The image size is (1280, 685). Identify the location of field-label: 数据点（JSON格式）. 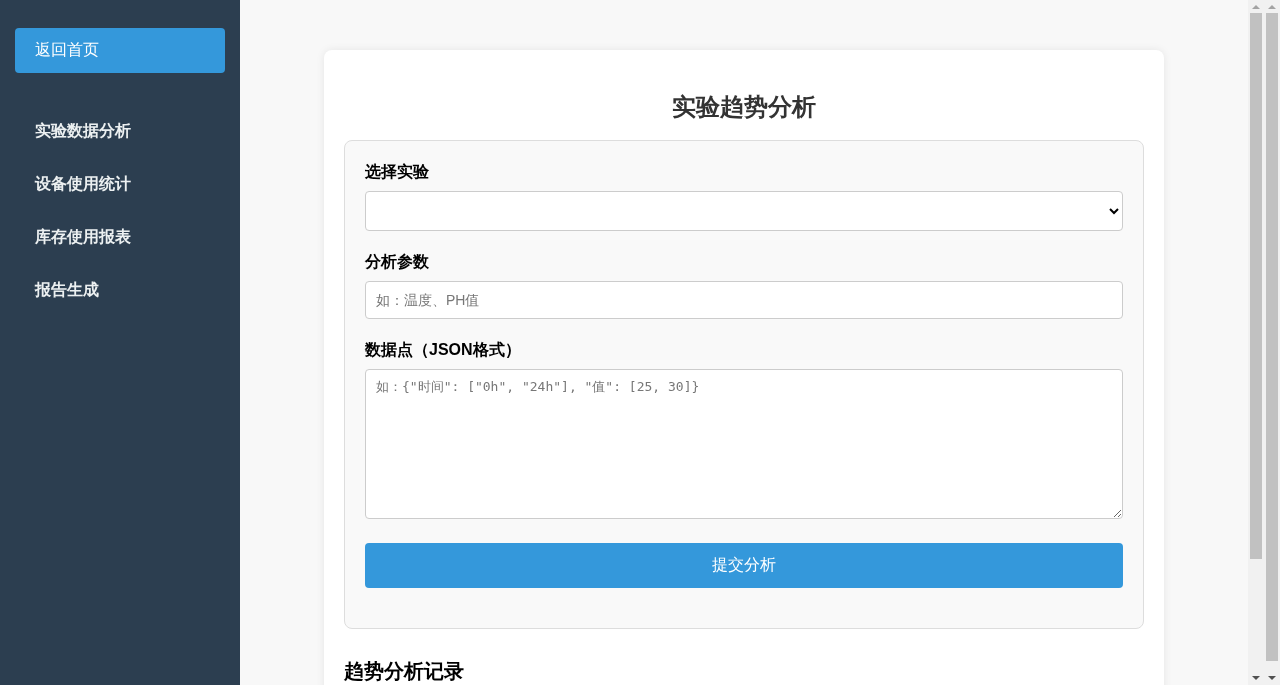
(443, 350).